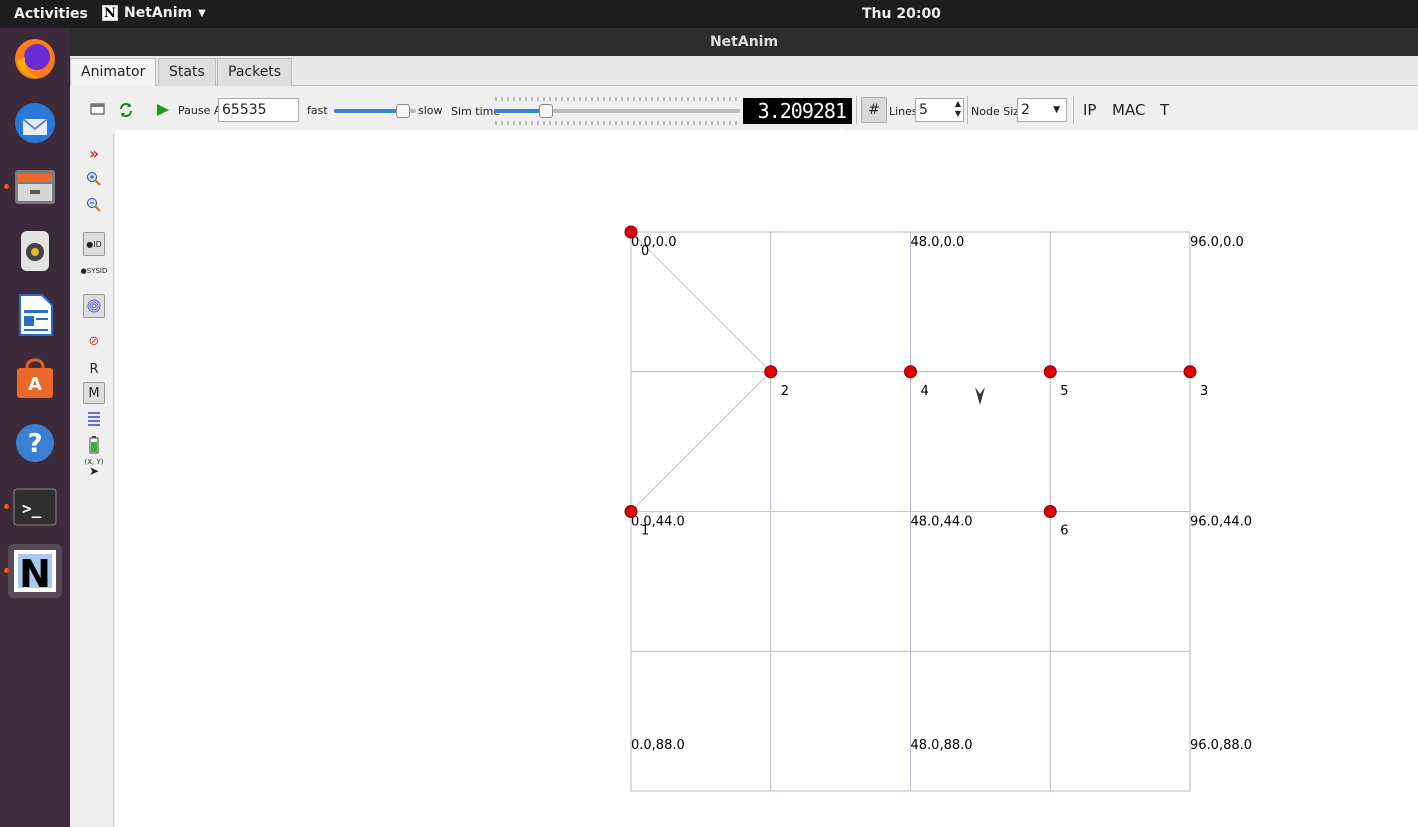 The height and width of the screenshot is (827, 1418). Describe the element at coordinates (94, 179) in the screenshot. I see `zoom-in-button` at that location.